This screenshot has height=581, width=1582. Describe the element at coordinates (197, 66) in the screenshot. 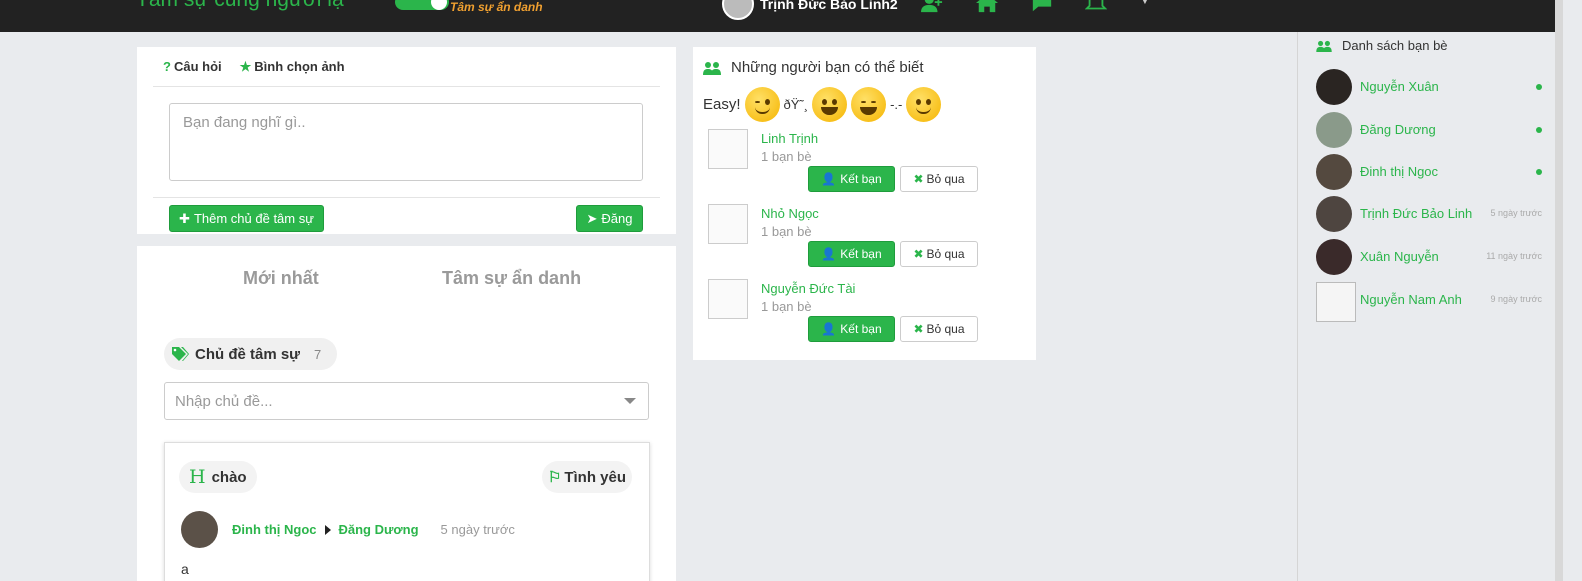

I see `tab-question-label: Câu hỏi` at that location.